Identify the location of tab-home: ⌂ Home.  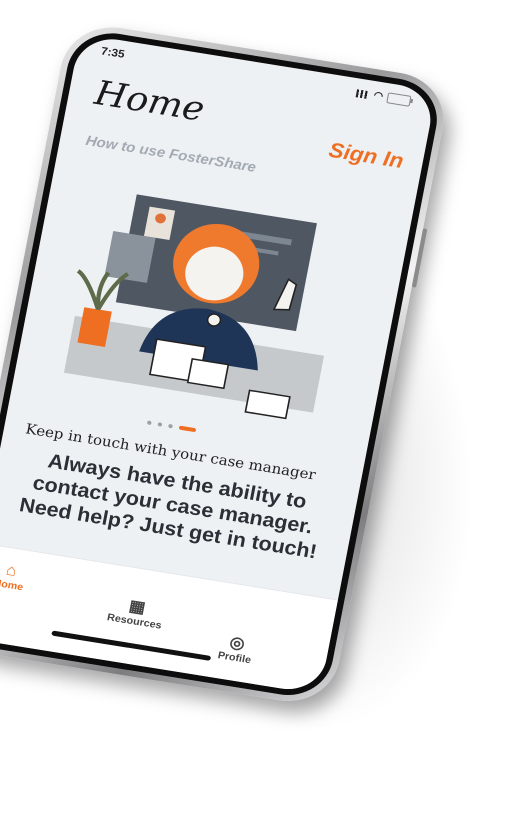
(14, 577).